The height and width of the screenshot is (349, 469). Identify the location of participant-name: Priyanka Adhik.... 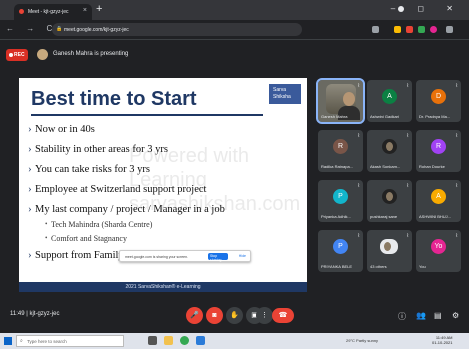
(336, 216).